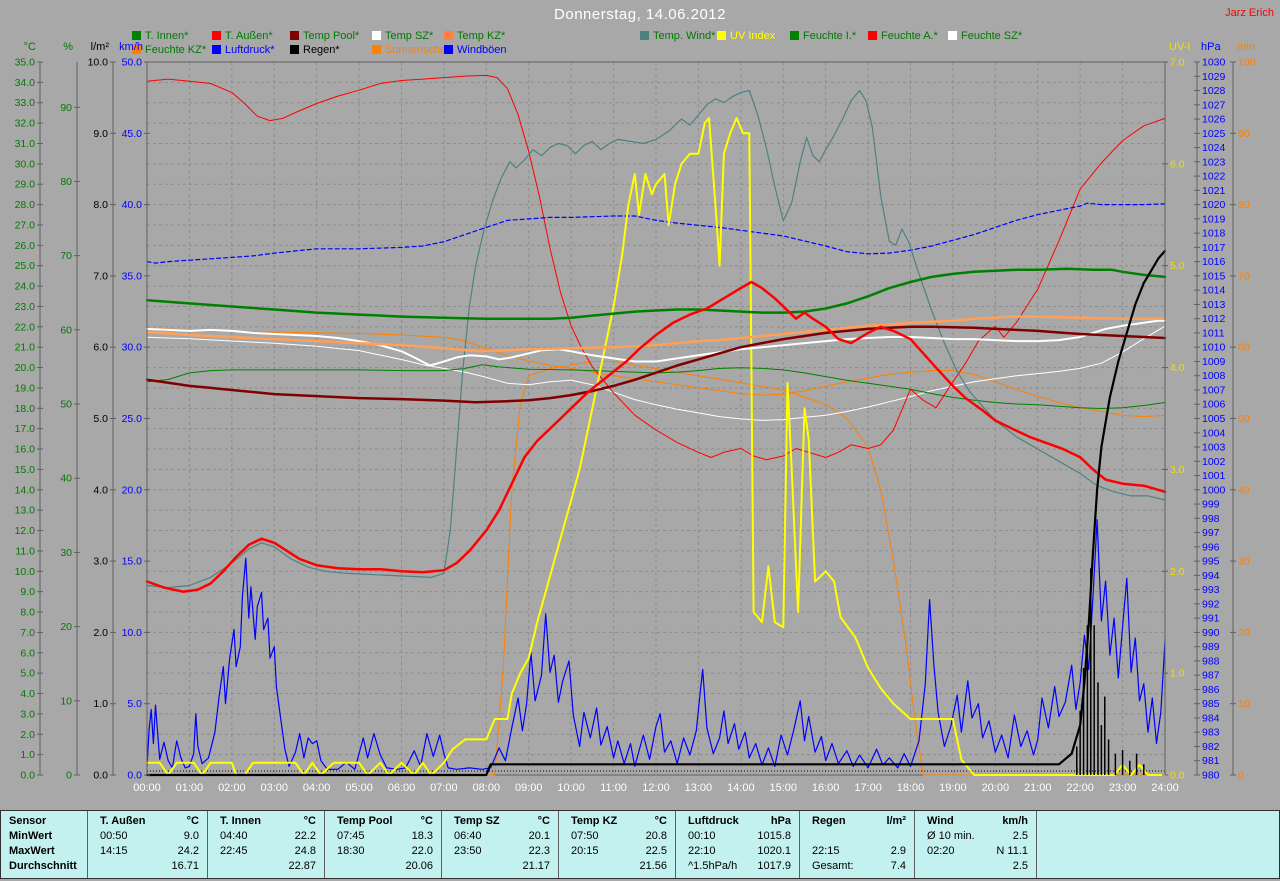  What do you see at coordinates (268, 836) in the screenshot?
I see `table-cell-row1: 04:40 22.2` at bounding box center [268, 836].